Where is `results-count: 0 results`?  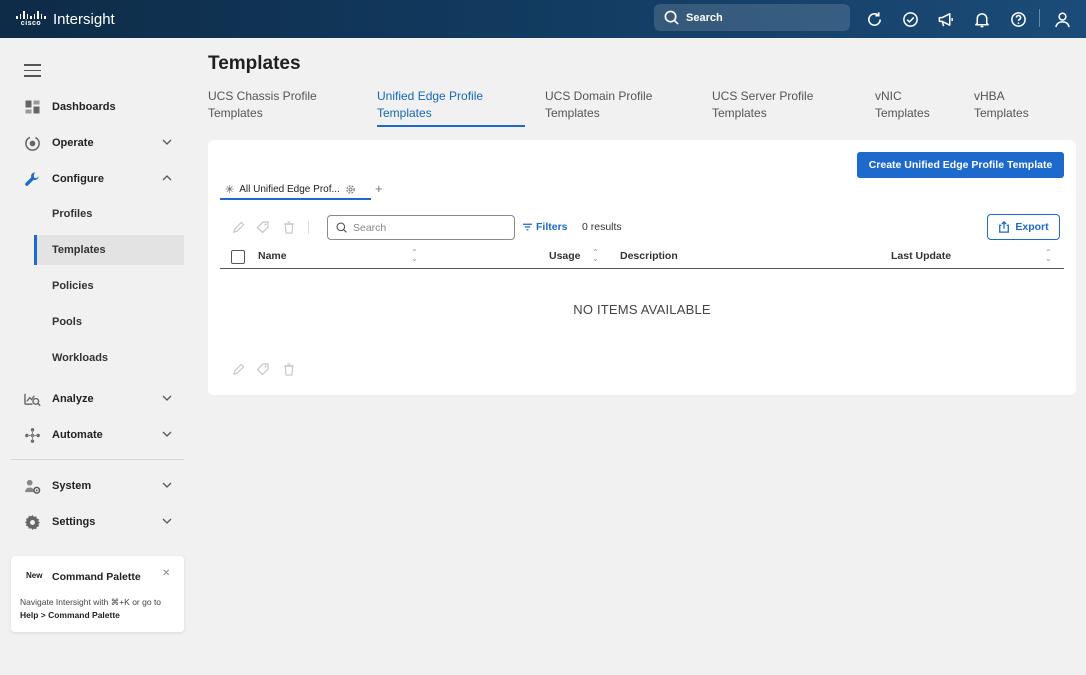 results-count: 0 results is located at coordinates (602, 227).